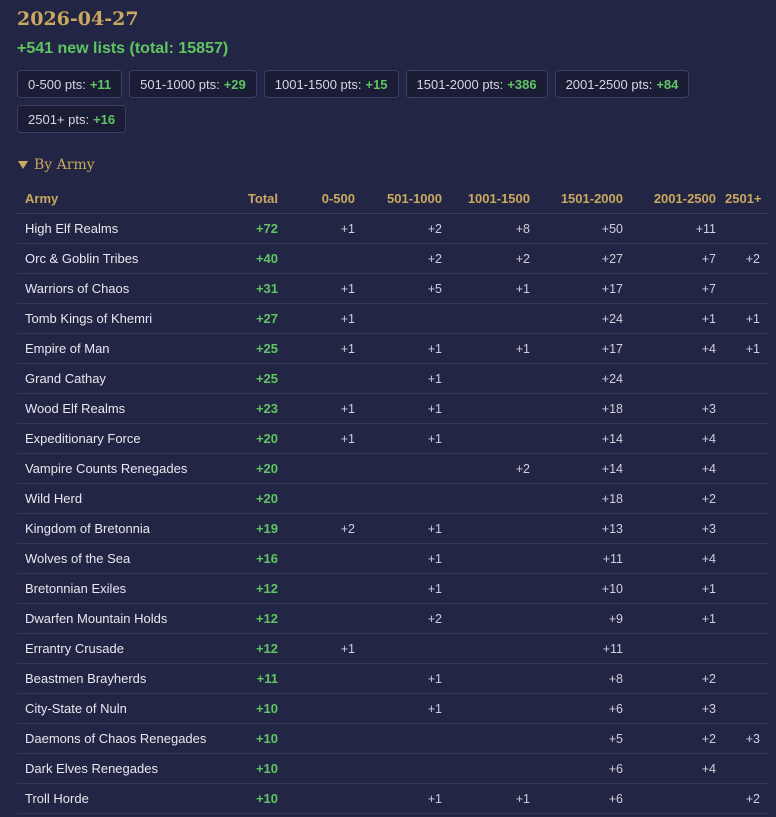  I want to click on table-row: Kingdom of Bretonnia +19 +2 +1 +13 +3, so click(393, 528).